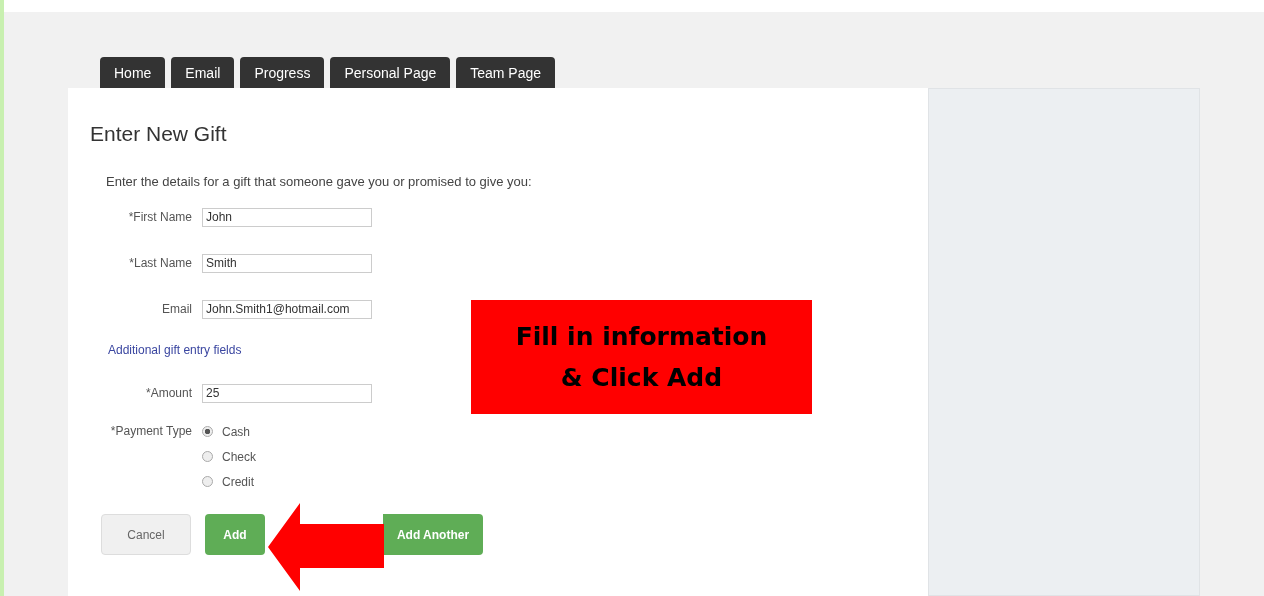  Describe the element at coordinates (151, 431) in the screenshot. I see `field-label: *Payment Type` at that location.